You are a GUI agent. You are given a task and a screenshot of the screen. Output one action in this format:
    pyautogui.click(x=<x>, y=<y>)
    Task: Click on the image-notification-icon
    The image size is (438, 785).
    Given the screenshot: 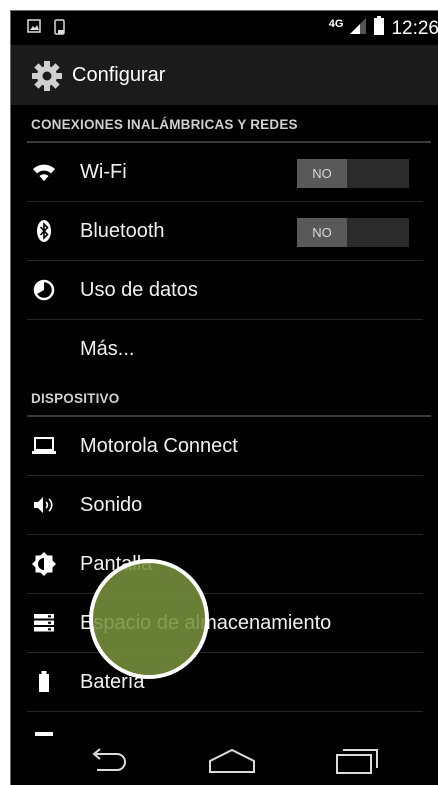 What is the action you would take?
    pyautogui.click(x=34, y=29)
    